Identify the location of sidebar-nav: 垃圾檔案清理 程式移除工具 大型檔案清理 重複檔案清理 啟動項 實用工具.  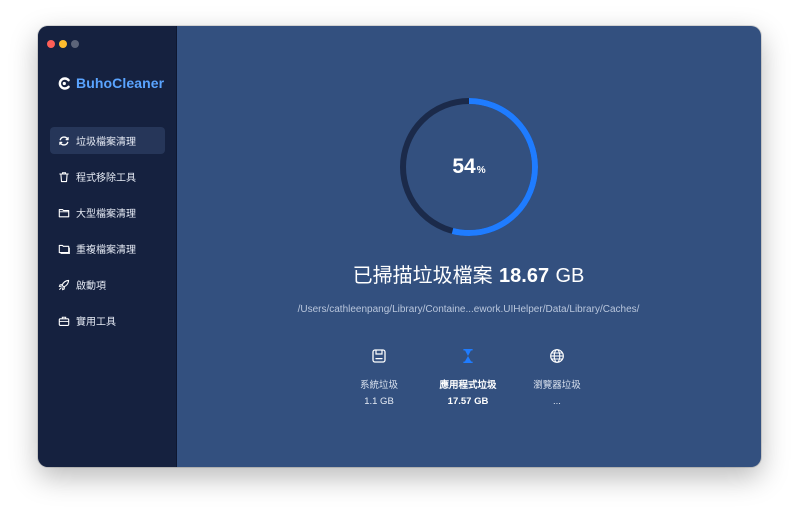
(107, 235).